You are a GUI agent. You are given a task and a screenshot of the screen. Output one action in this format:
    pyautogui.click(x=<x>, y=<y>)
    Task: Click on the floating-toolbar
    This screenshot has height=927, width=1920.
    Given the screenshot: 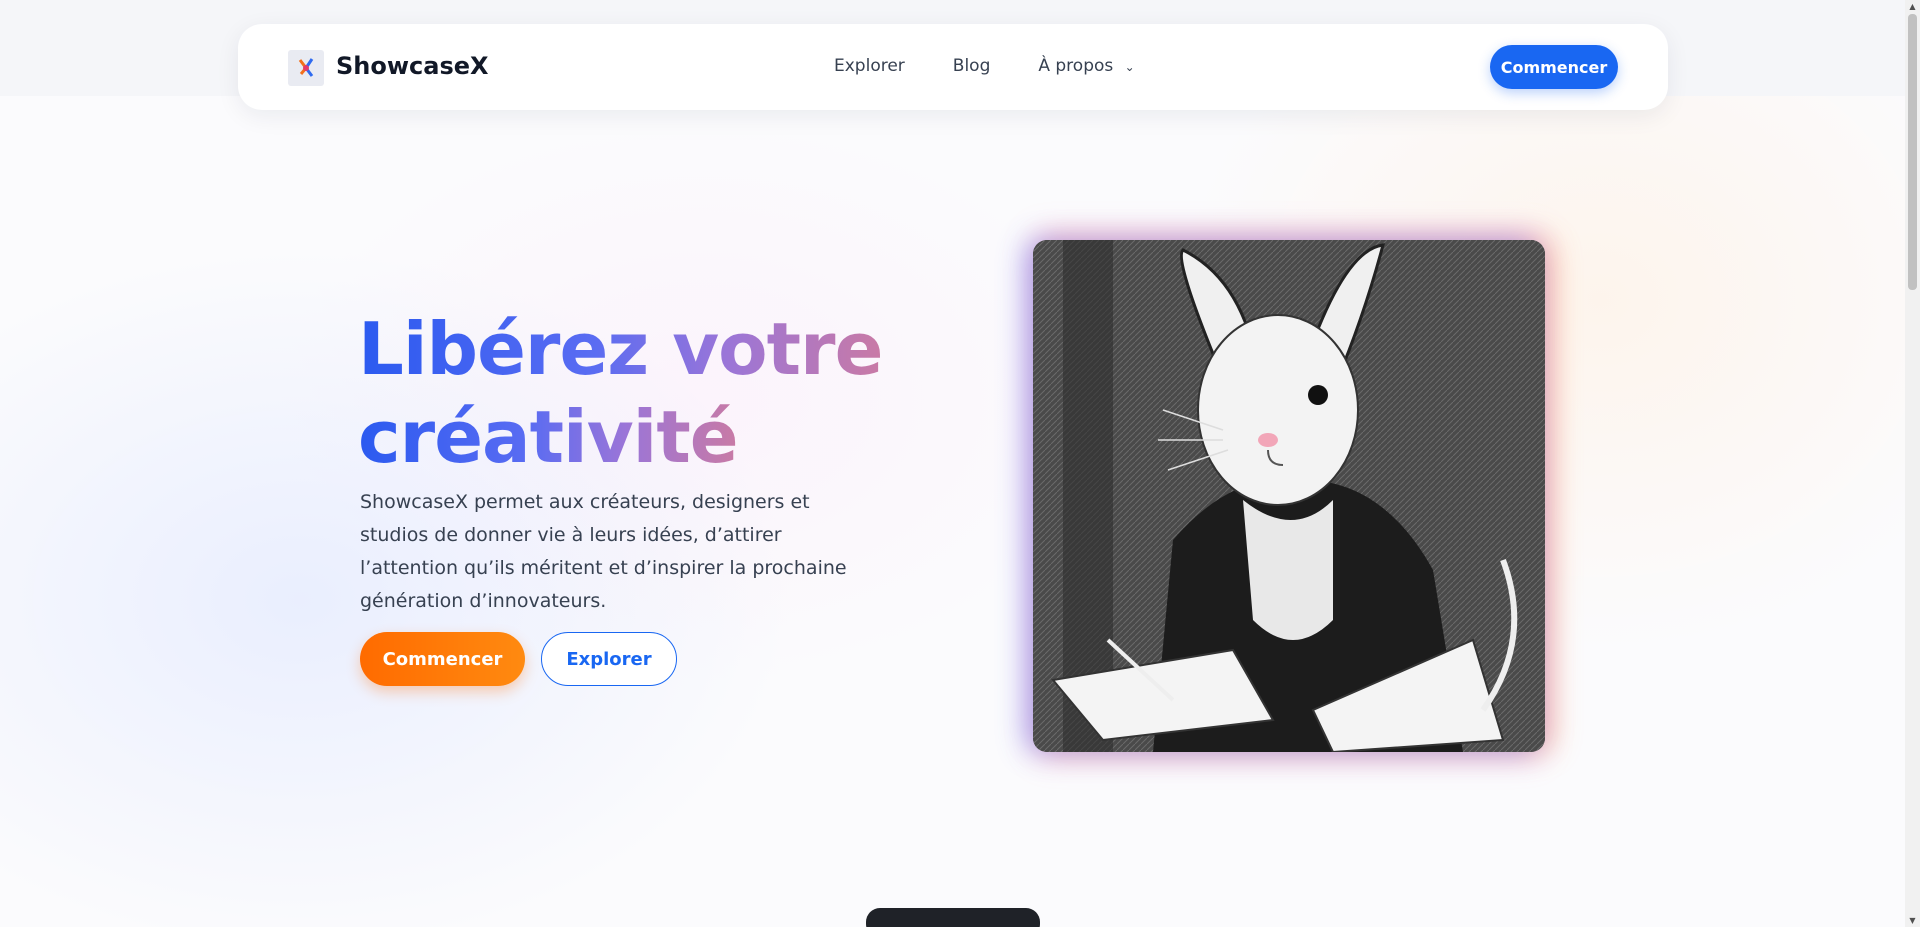 What is the action you would take?
    pyautogui.click(x=953, y=917)
    